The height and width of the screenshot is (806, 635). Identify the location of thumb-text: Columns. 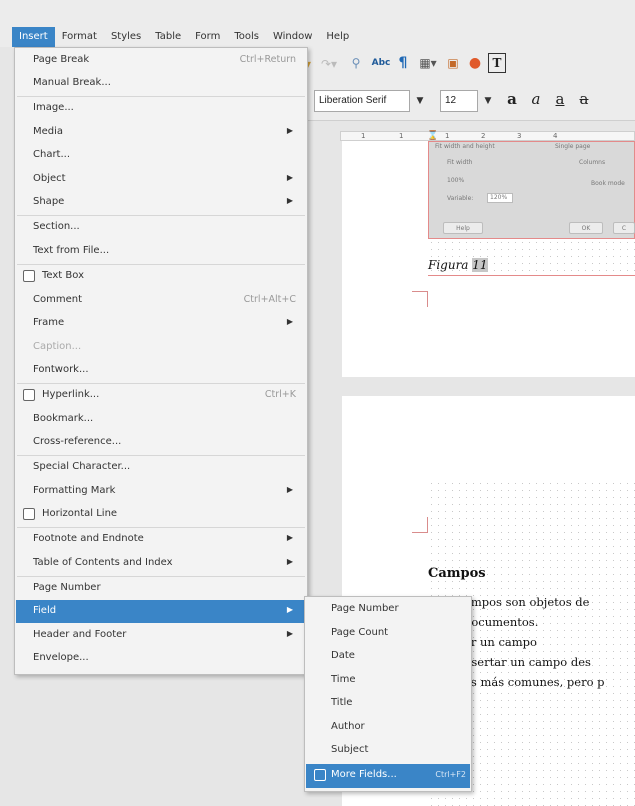
(592, 162).